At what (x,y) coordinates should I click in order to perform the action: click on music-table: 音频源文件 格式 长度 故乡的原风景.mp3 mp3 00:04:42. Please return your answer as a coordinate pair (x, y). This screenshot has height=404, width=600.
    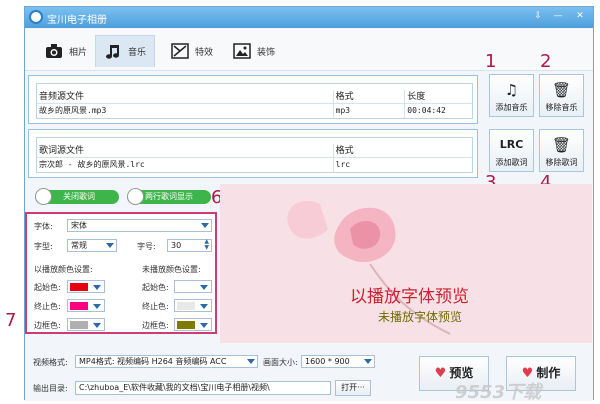
    Looking at the image, I should click on (254, 101).